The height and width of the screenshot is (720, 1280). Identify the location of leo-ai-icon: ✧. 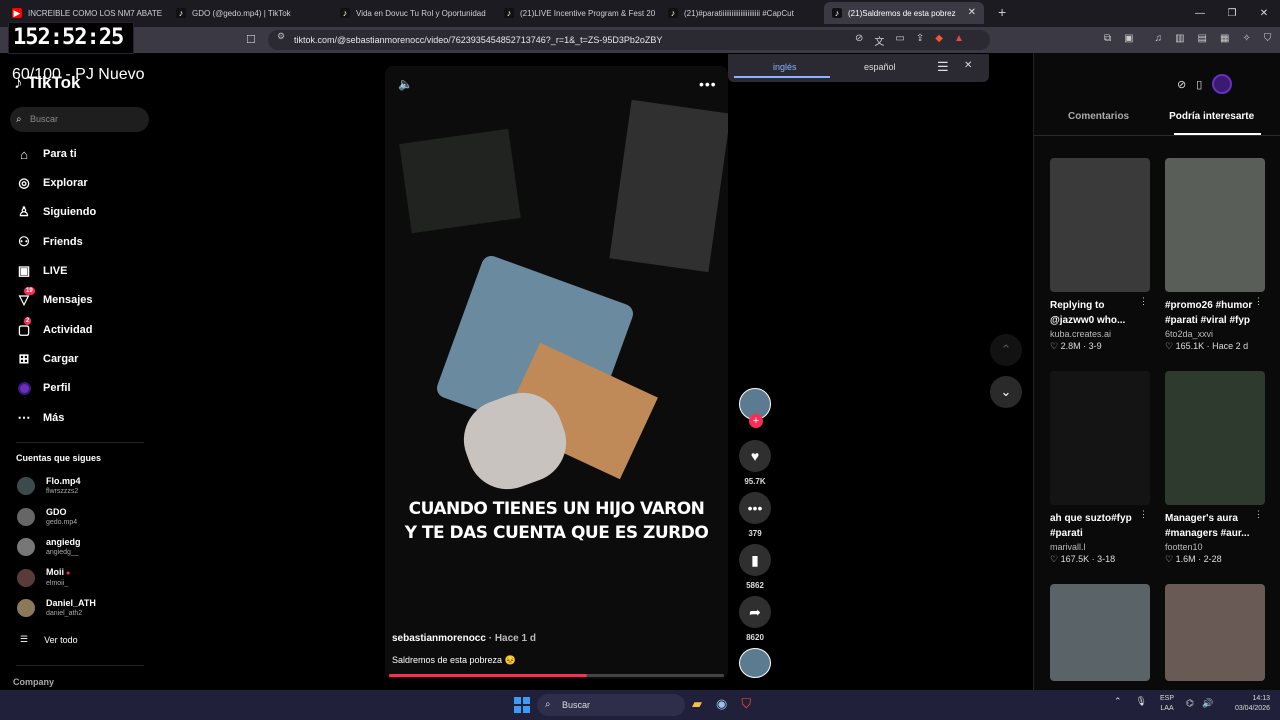
(1246, 38).